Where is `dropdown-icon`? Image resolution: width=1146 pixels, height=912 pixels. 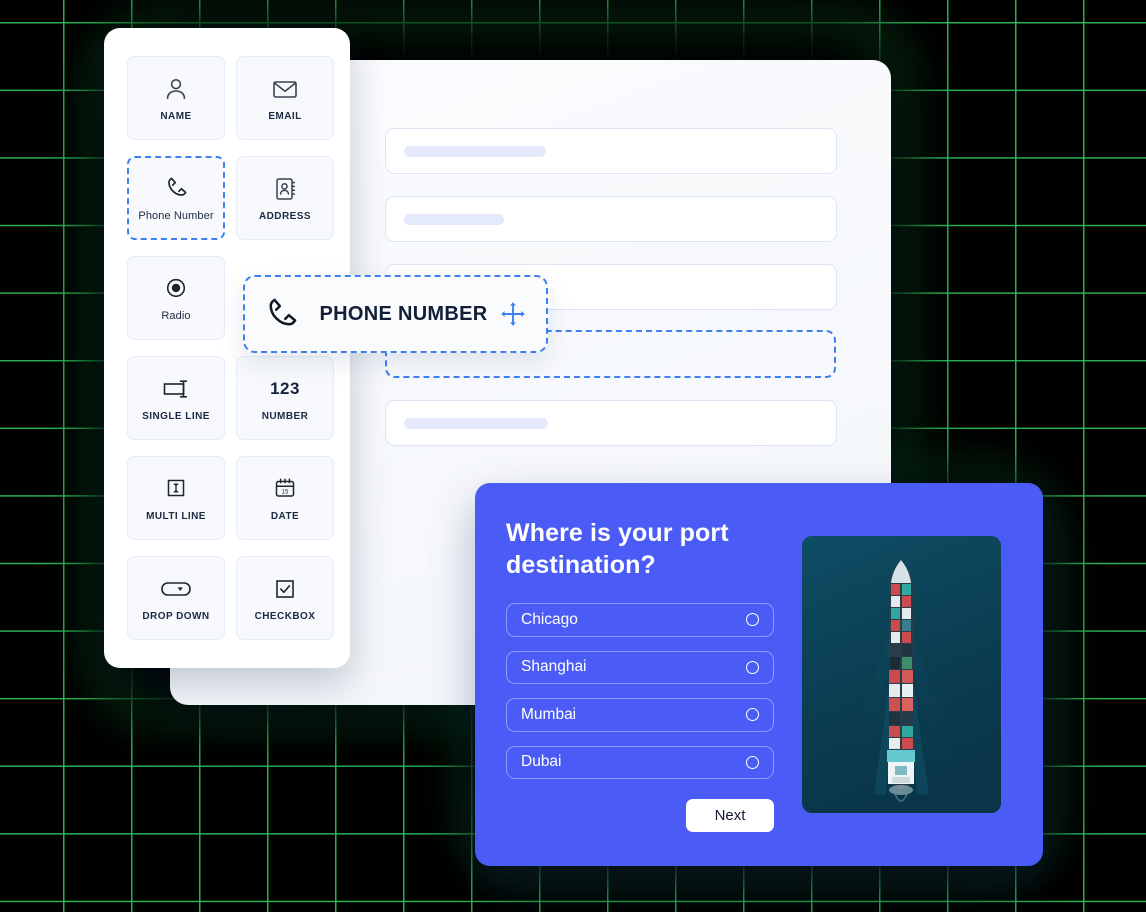
dropdown-icon is located at coordinates (176, 589).